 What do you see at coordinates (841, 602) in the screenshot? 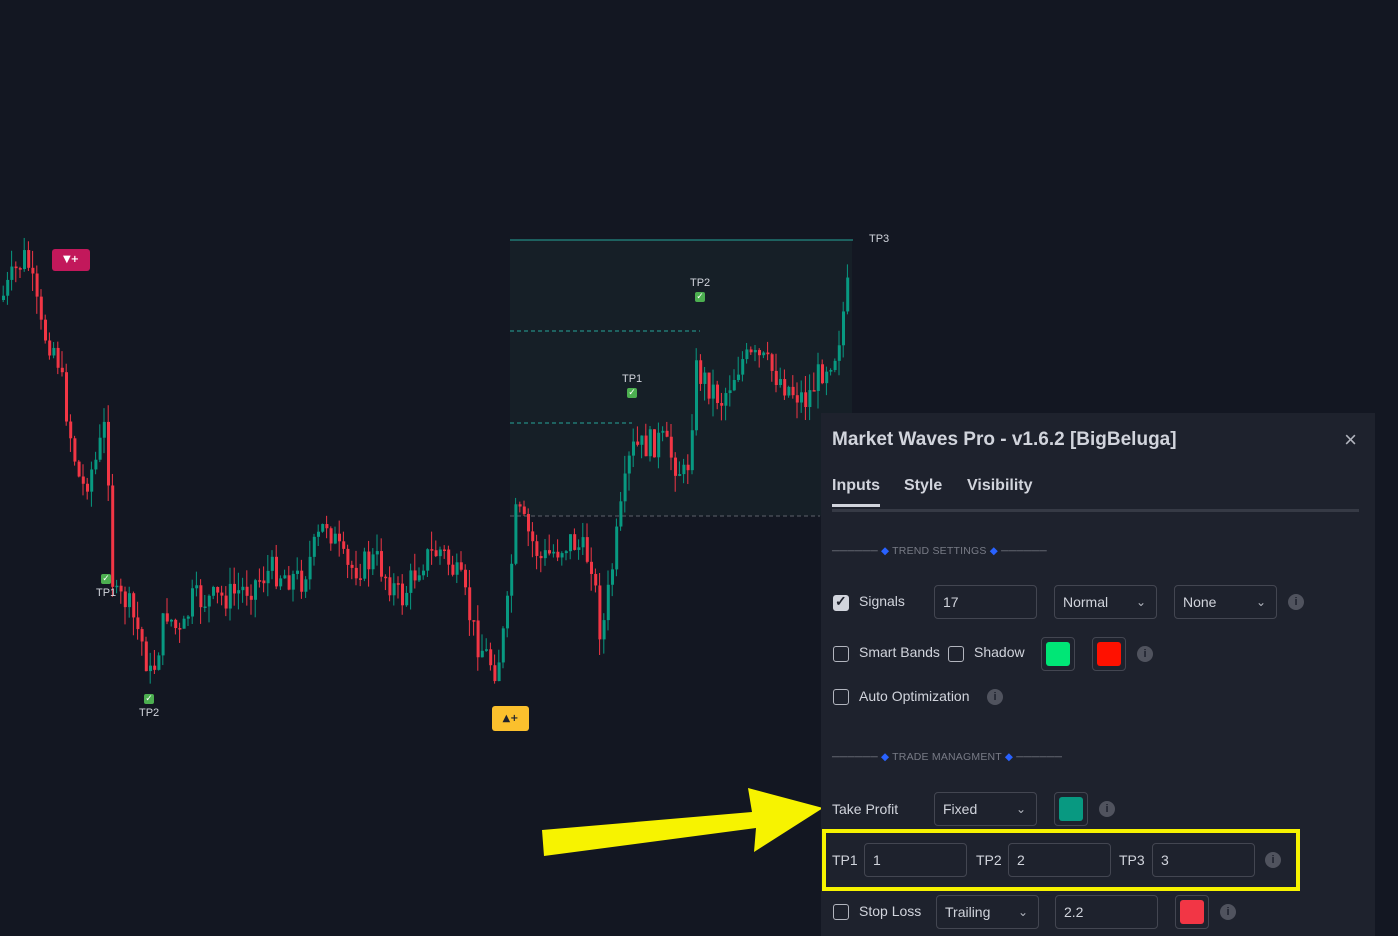
I see `signals-checkbox` at bounding box center [841, 602].